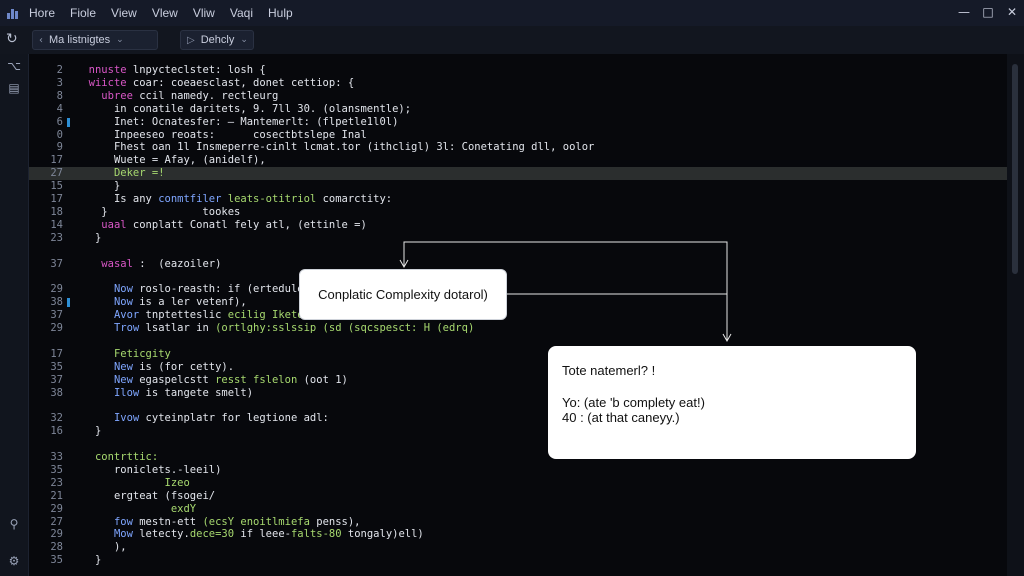 The height and width of the screenshot is (576, 1024). Describe the element at coordinates (518, 470) in the screenshot. I see `code-line: 35 roniclets.-leeil)` at that location.